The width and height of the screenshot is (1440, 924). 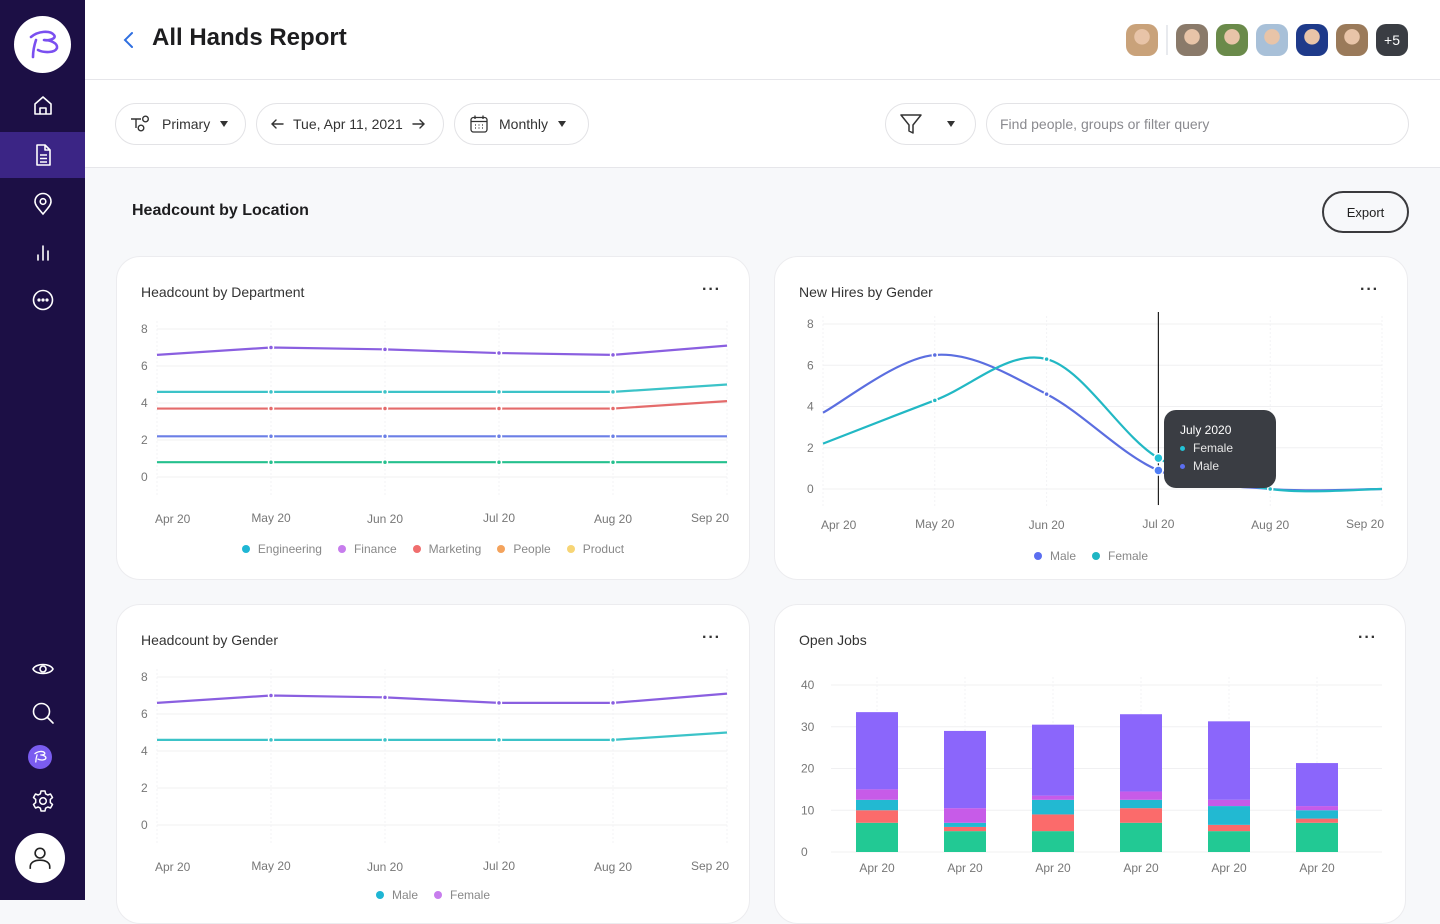 What do you see at coordinates (446, 549) in the screenshot?
I see `legend-item: Marketing` at bounding box center [446, 549].